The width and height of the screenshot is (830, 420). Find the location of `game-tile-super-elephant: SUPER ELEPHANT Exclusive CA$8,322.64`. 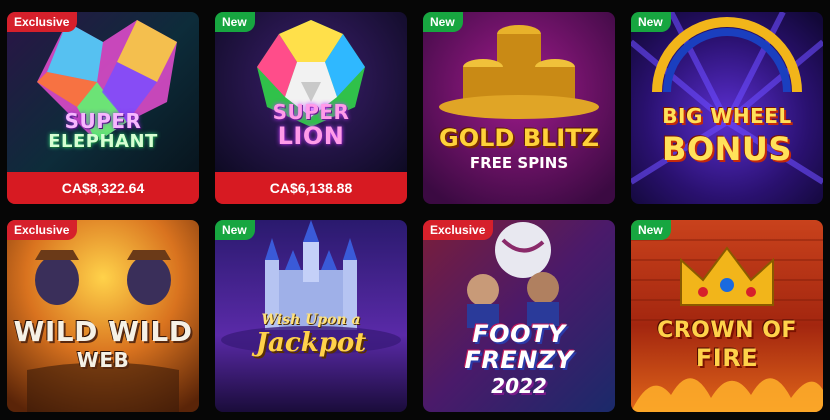

game-tile-super-elephant: SUPER ELEPHANT Exclusive CA$8,322.64 is located at coordinates (103, 108).